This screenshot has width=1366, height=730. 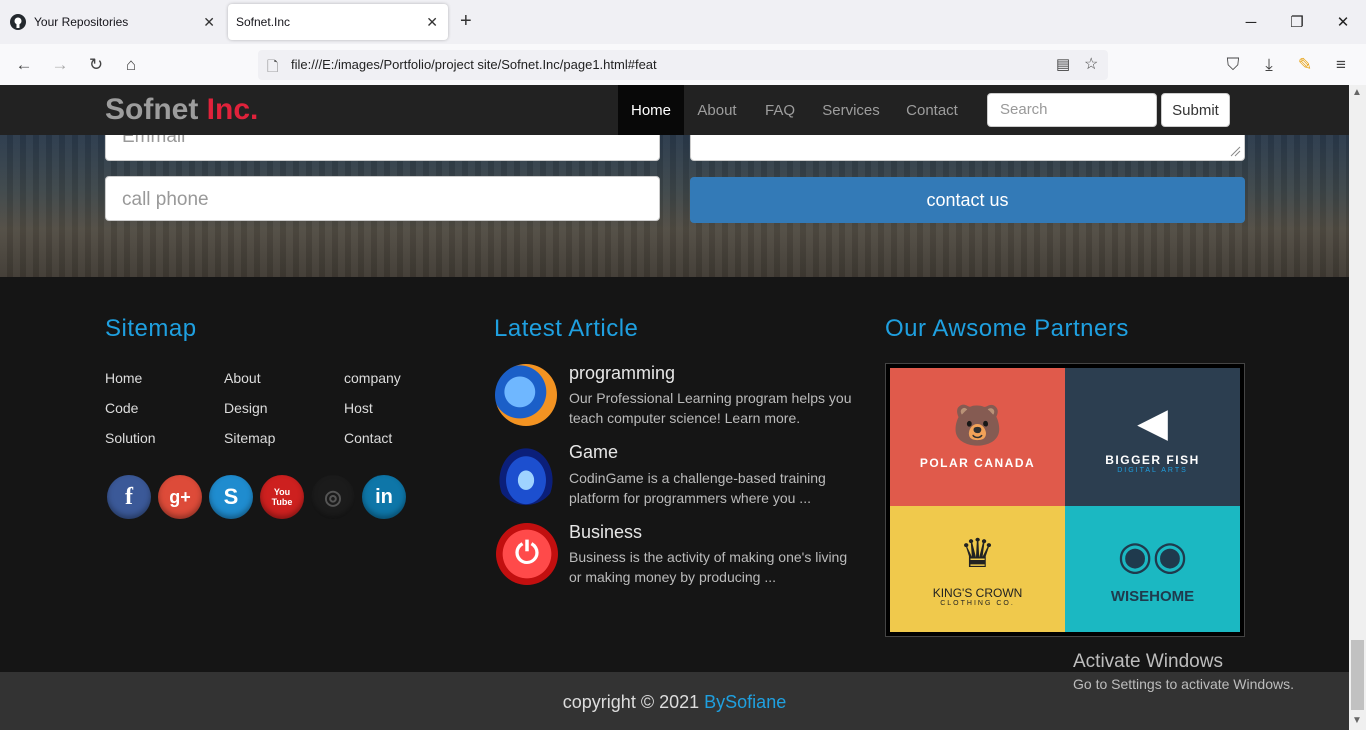 What do you see at coordinates (242, 378) in the screenshot?
I see `sitemap-link-about: About` at bounding box center [242, 378].